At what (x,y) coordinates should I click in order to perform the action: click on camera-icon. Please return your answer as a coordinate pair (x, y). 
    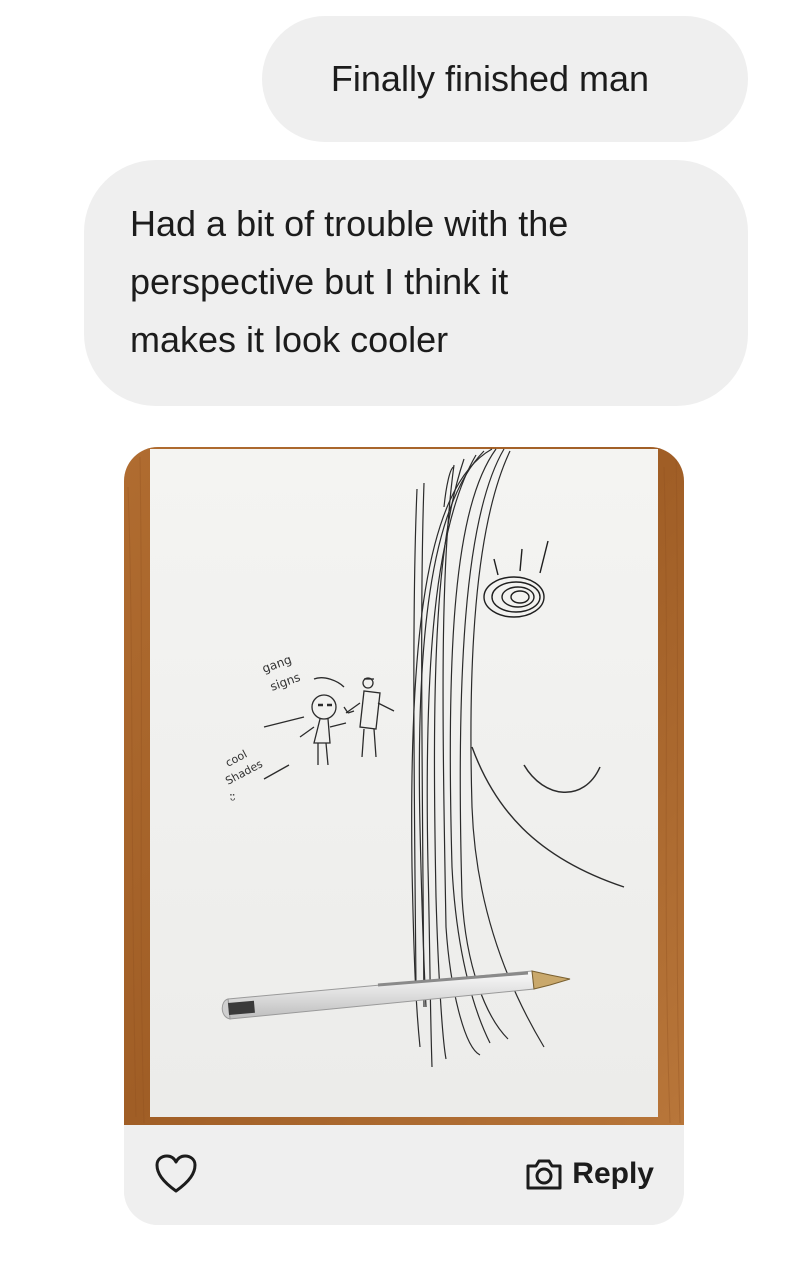
    Looking at the image, I should click on (544, 1174).